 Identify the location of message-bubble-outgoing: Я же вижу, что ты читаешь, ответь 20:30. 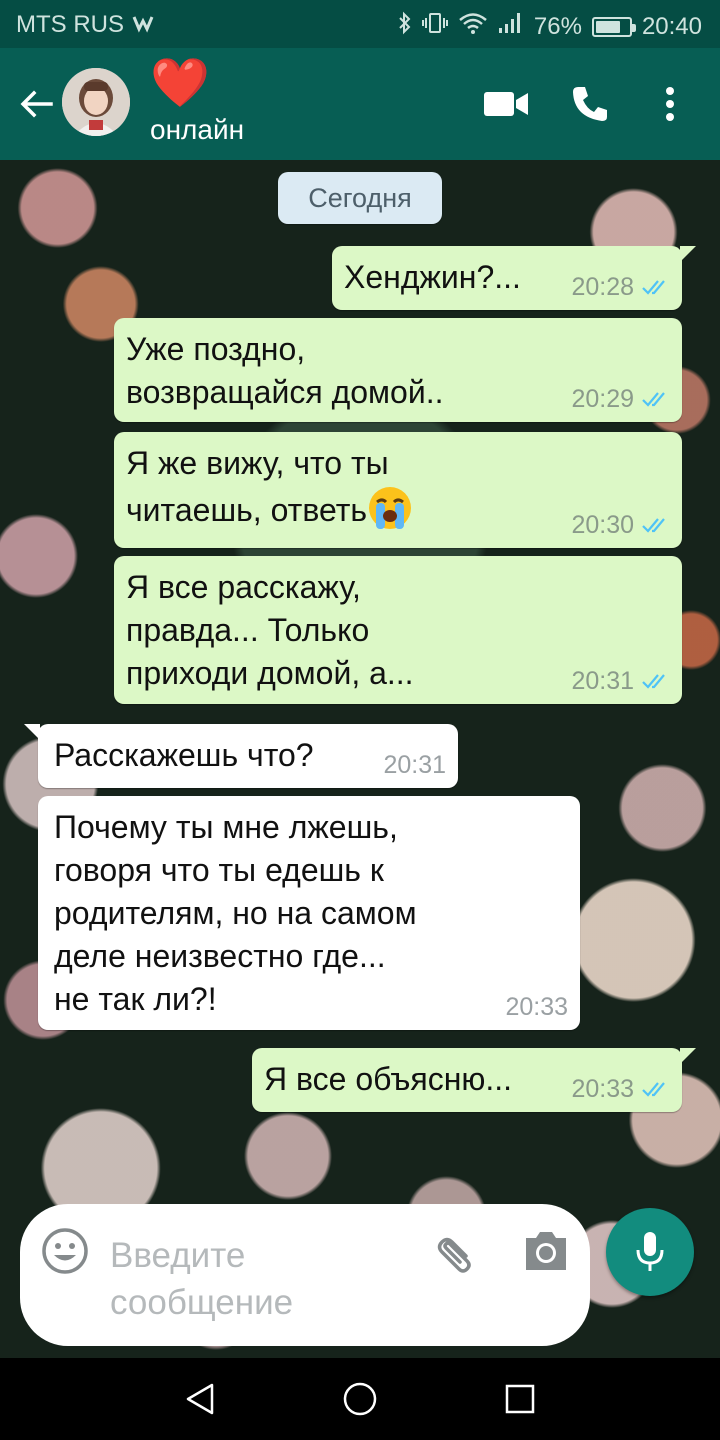
(398, 490).